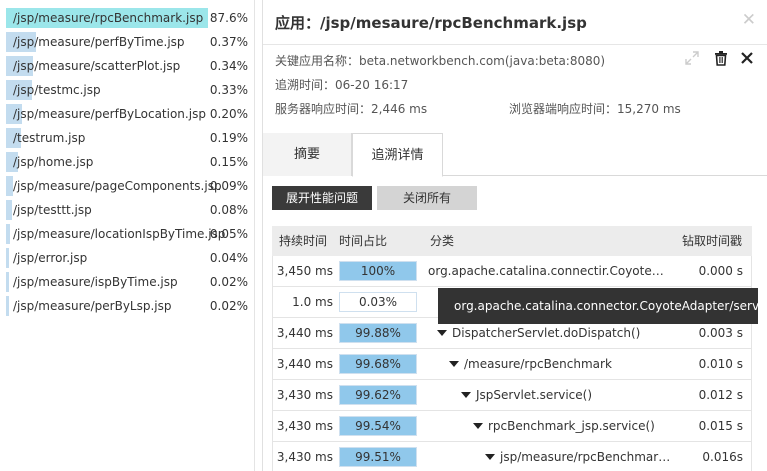 The height and width of the screenshot is (471, 767). Describe the element at coordinates (363, 241) in the screenshot. I see `column-ratio: 时间占比` at that location.